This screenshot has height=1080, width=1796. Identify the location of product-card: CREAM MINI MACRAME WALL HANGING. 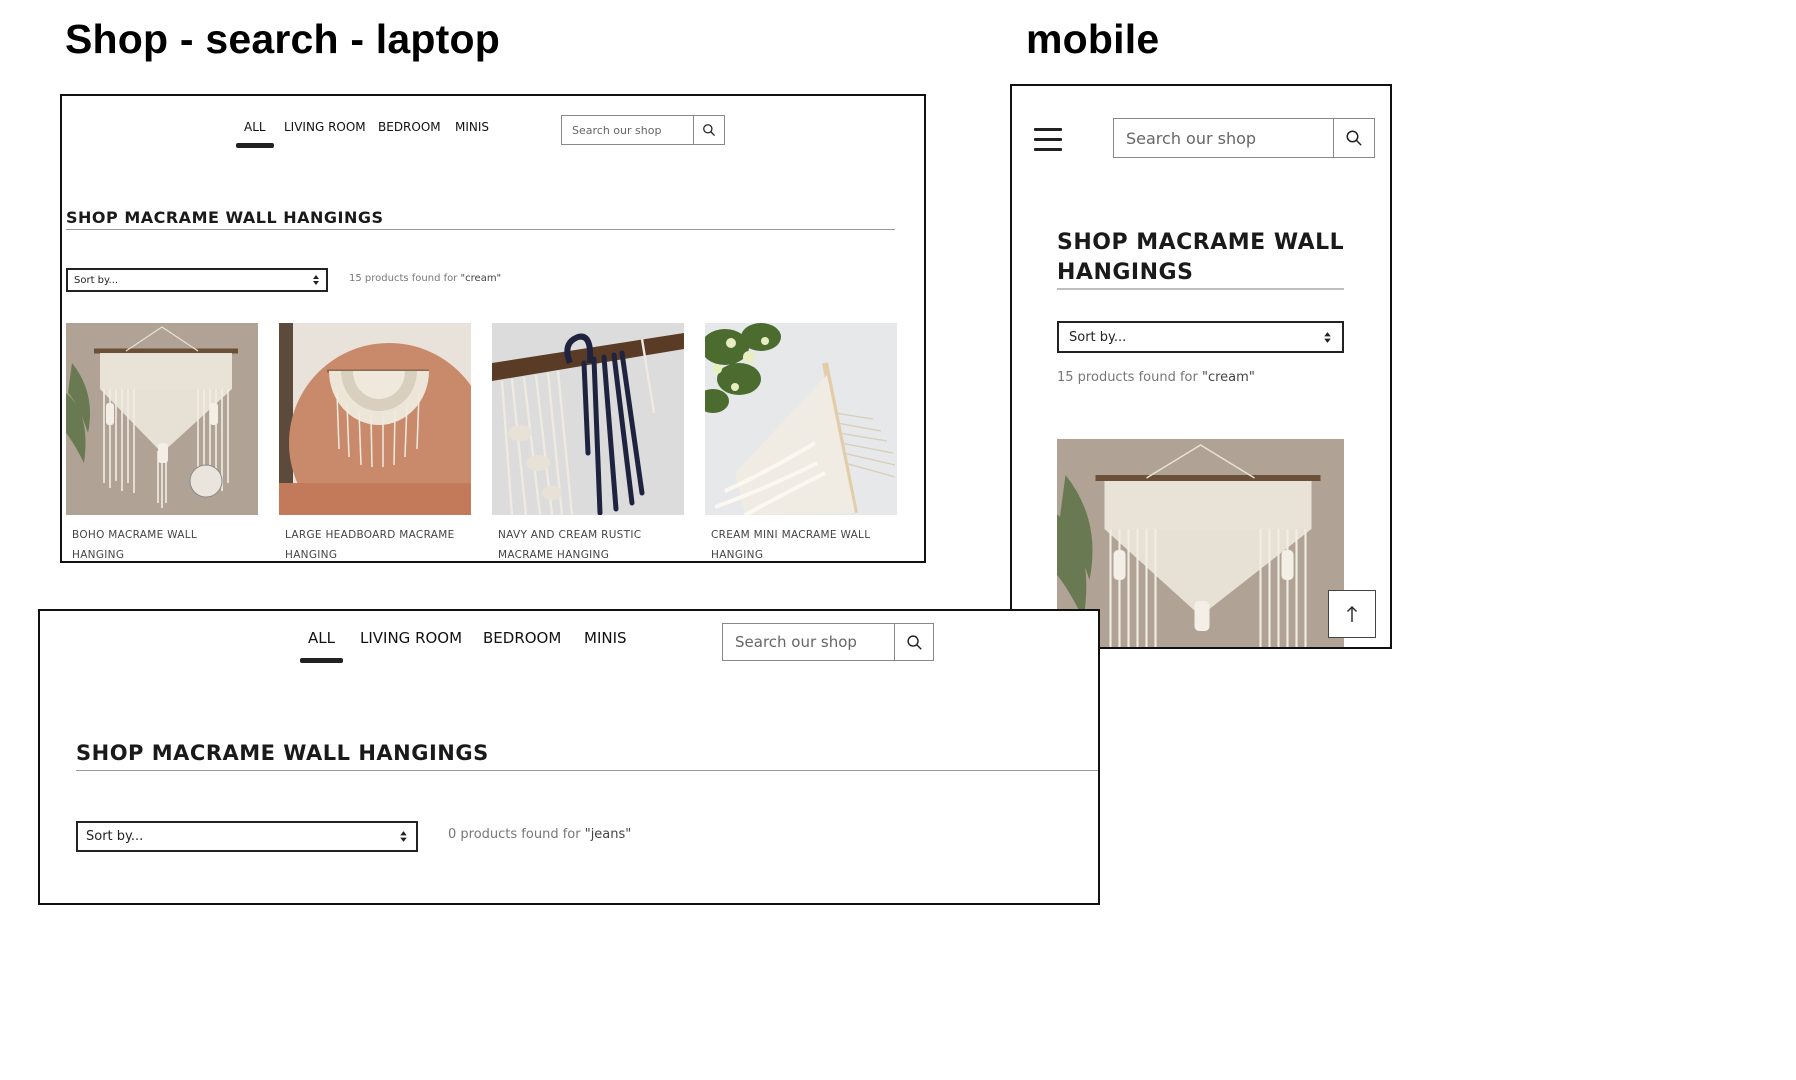
(801, 442).